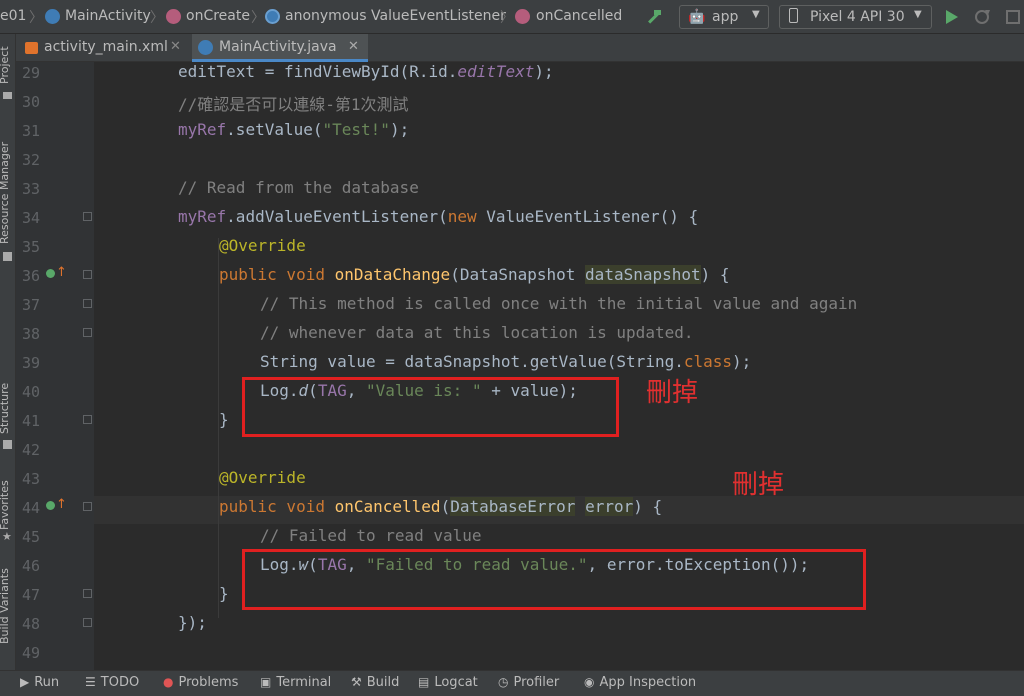 The height and width of the screenshot is (696, 1024). What do you see at coordinates (30, 218) in the screenshot?
I see `line-number: 34` at bounding box center [30, 218].